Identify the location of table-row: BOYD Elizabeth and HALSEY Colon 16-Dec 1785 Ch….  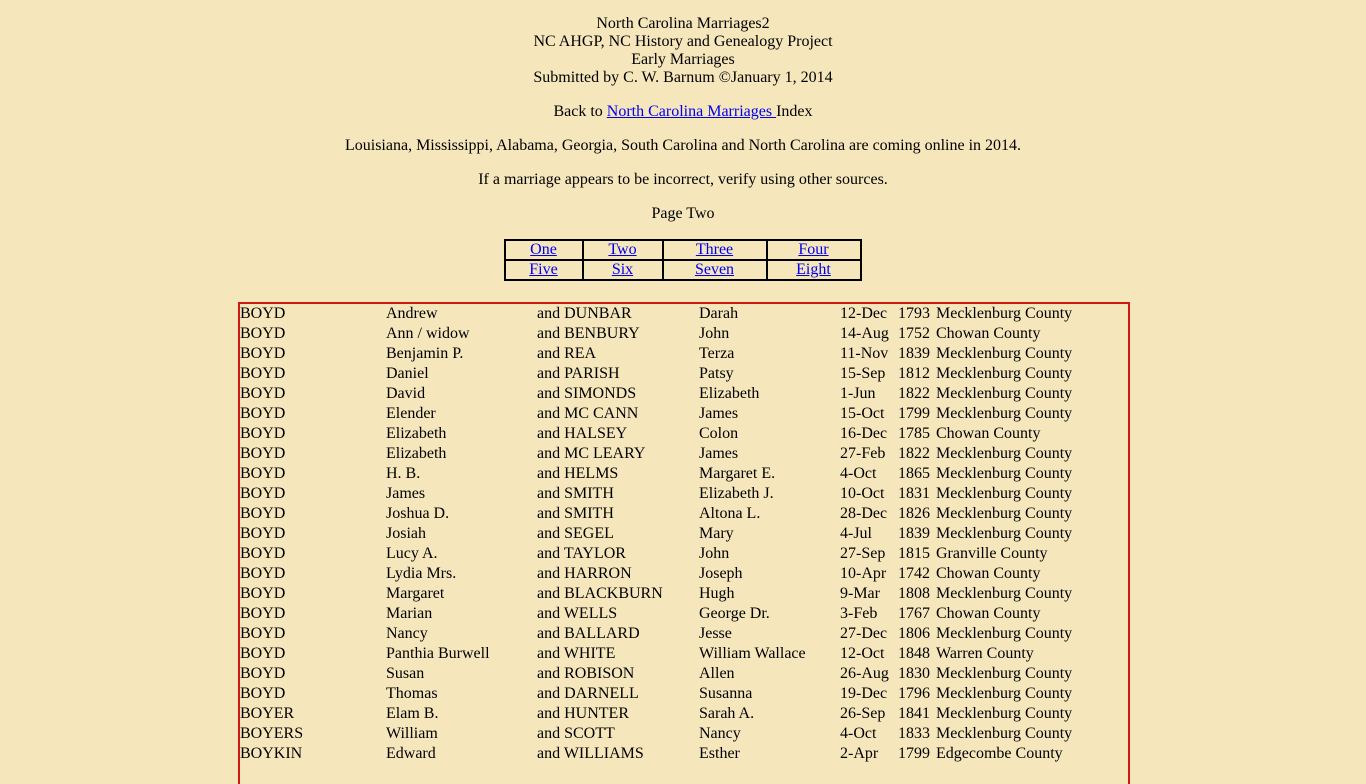
(684, 434).